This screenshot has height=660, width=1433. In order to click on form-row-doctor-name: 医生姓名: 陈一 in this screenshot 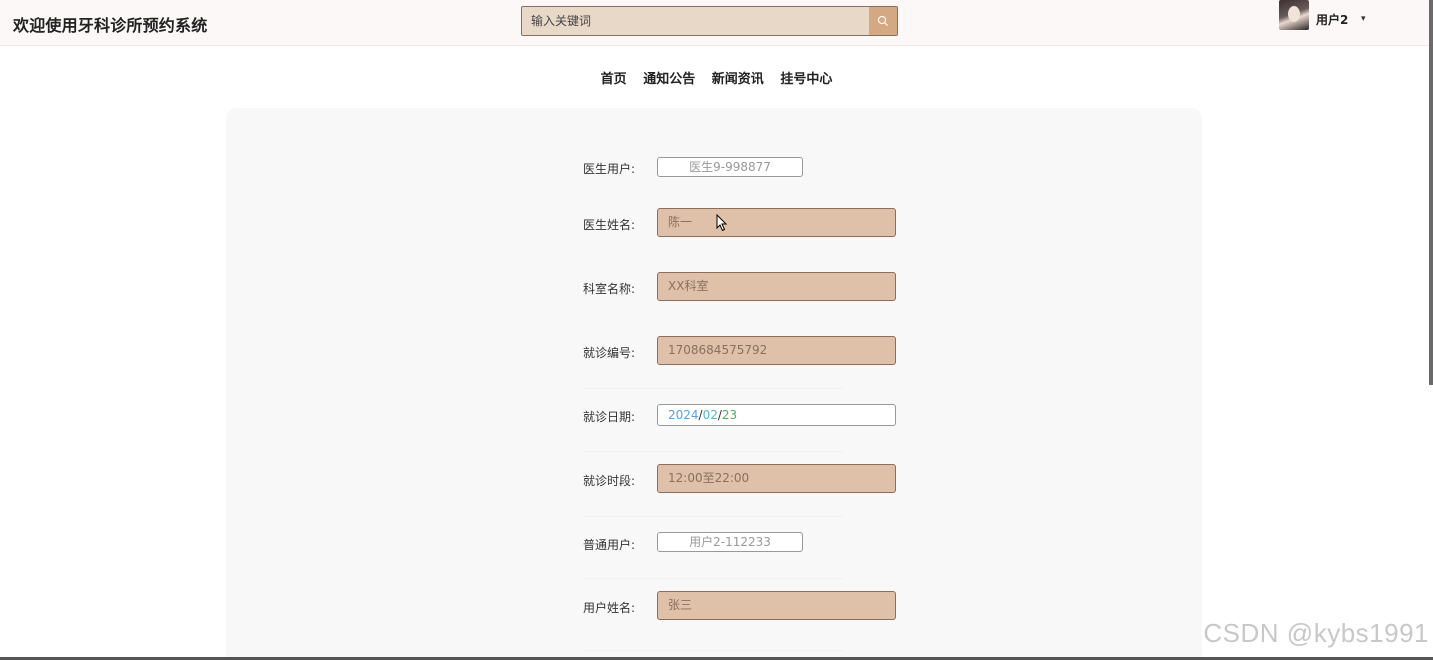, I will do `click(714, 228)`.